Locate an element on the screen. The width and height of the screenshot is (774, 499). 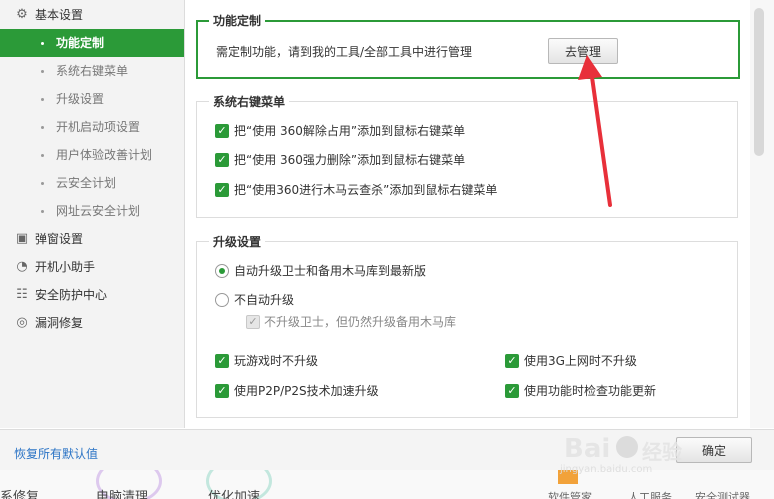
sidebar-group-popup: ▣ 弹窗设置 is located at coordinates (92, 239).